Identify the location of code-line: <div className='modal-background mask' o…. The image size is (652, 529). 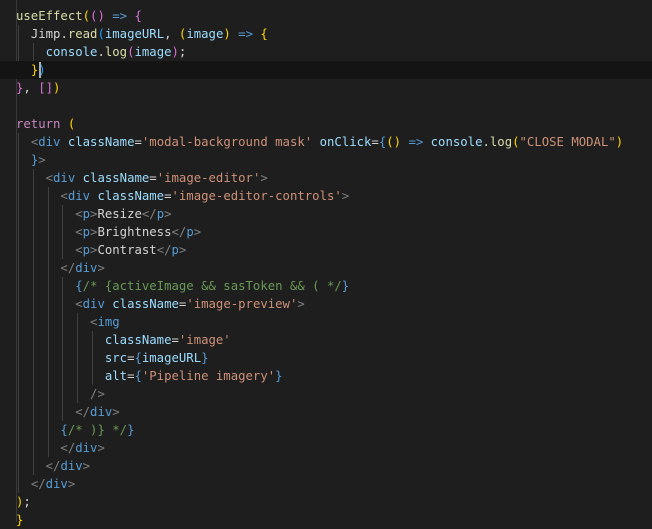
(326, 142).